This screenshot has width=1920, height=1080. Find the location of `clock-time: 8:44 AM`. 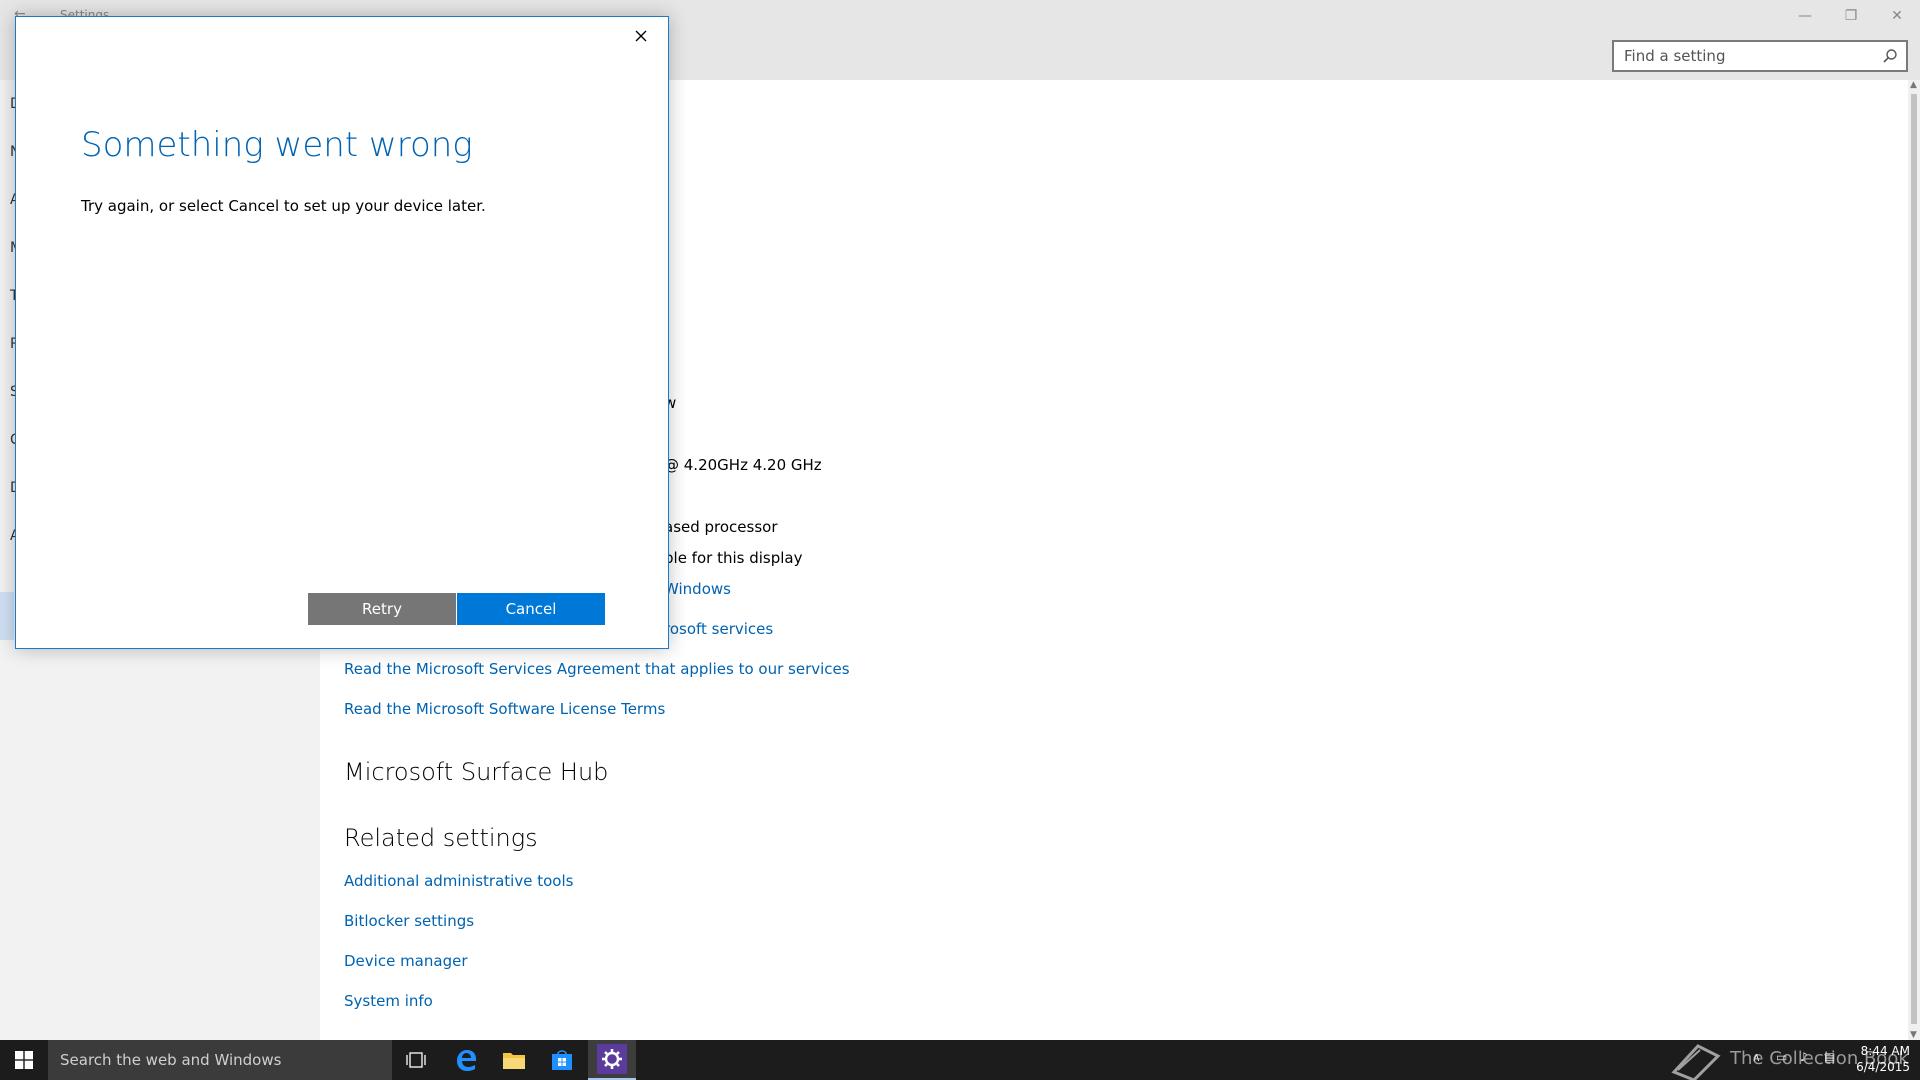

clock-time: 8:44 AM is located at coordinates (1885, 1051).